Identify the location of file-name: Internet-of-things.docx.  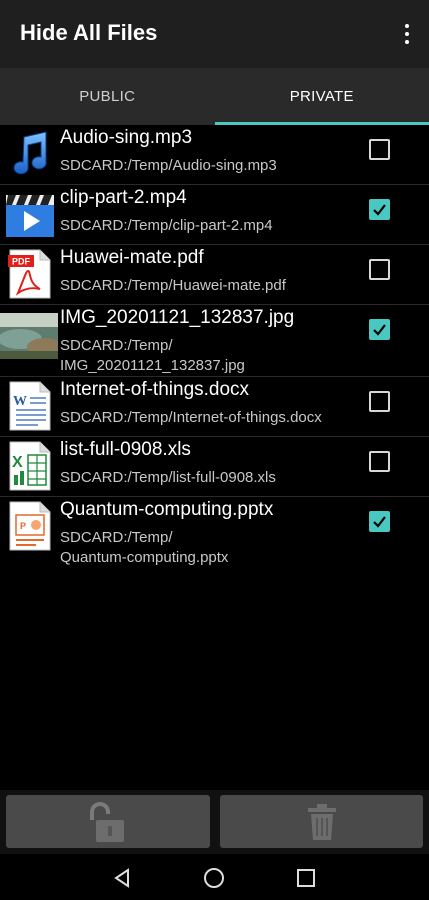
(155, 389).